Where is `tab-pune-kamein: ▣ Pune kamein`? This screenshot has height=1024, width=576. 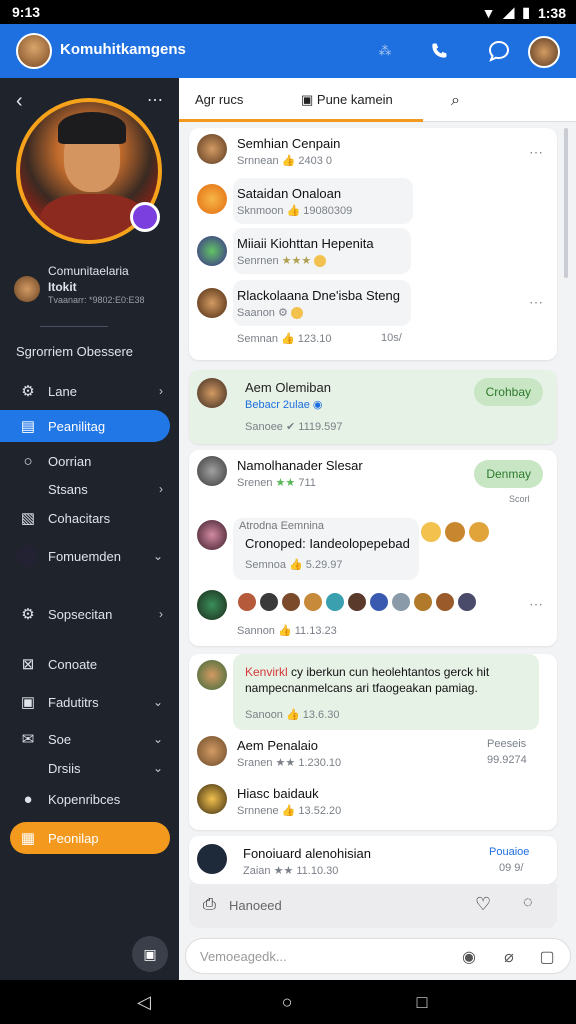 tab-pune-kamein: ▣ Pune kamein is located at coordinates (347, 100).